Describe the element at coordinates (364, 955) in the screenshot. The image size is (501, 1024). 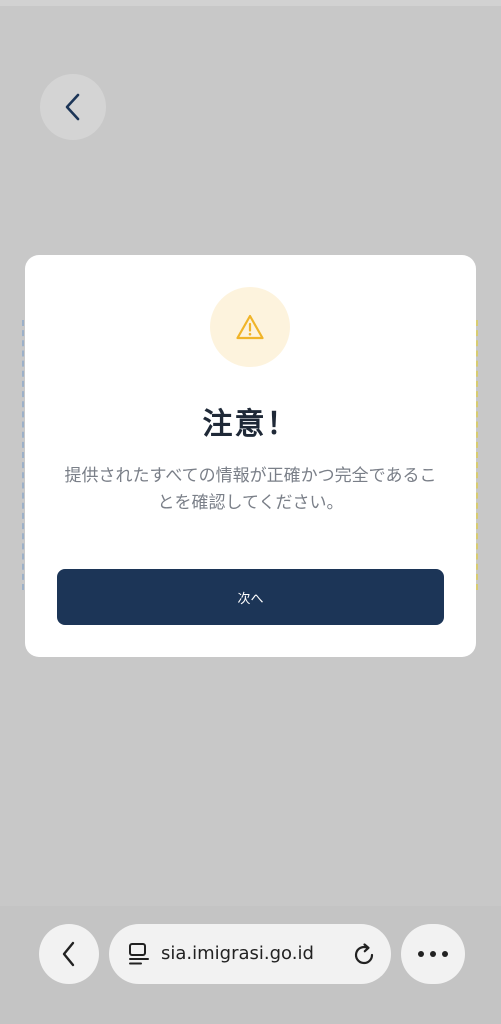
I see `reload-icon` at that location.